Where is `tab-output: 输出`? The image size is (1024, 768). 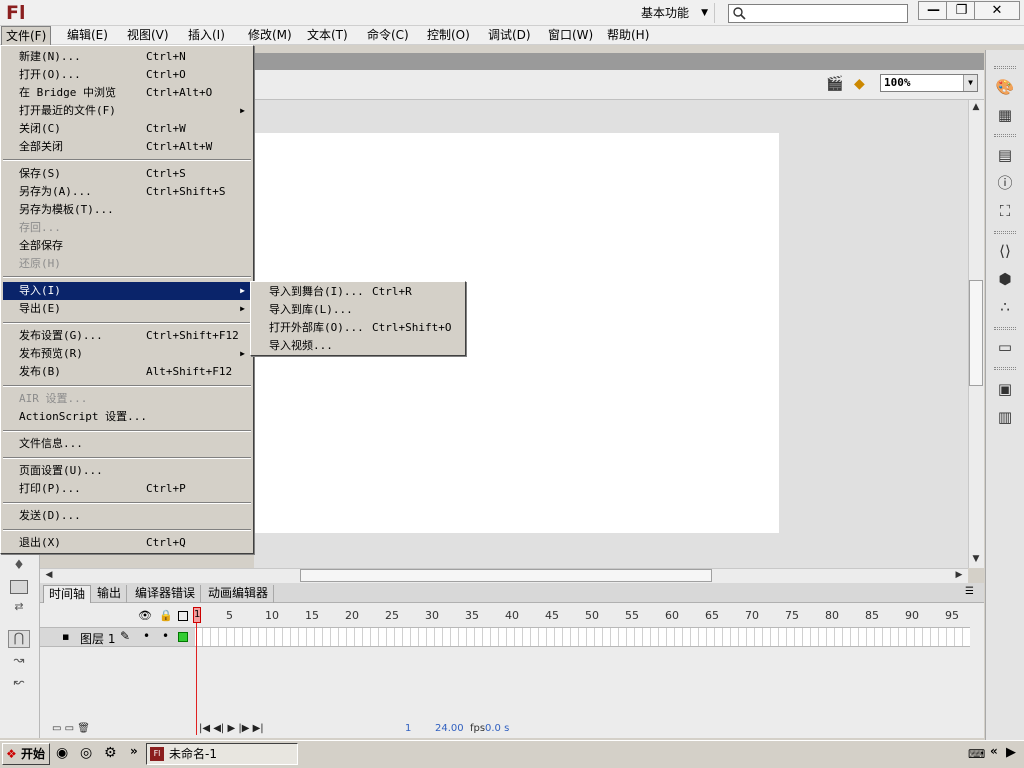 tab-output: 输出 is located at coordinates (110, 594).